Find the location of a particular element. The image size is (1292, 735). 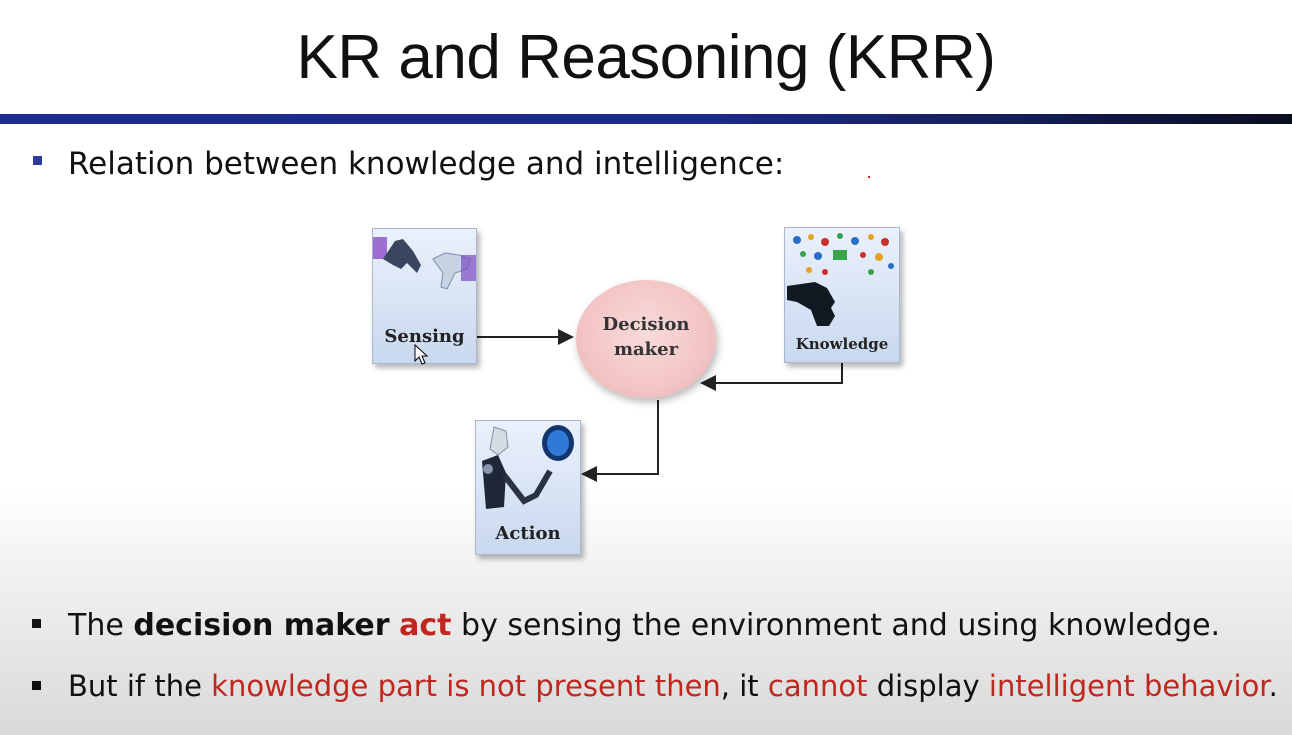

bullet2-part4: . is located at coordinates (1273, 686).